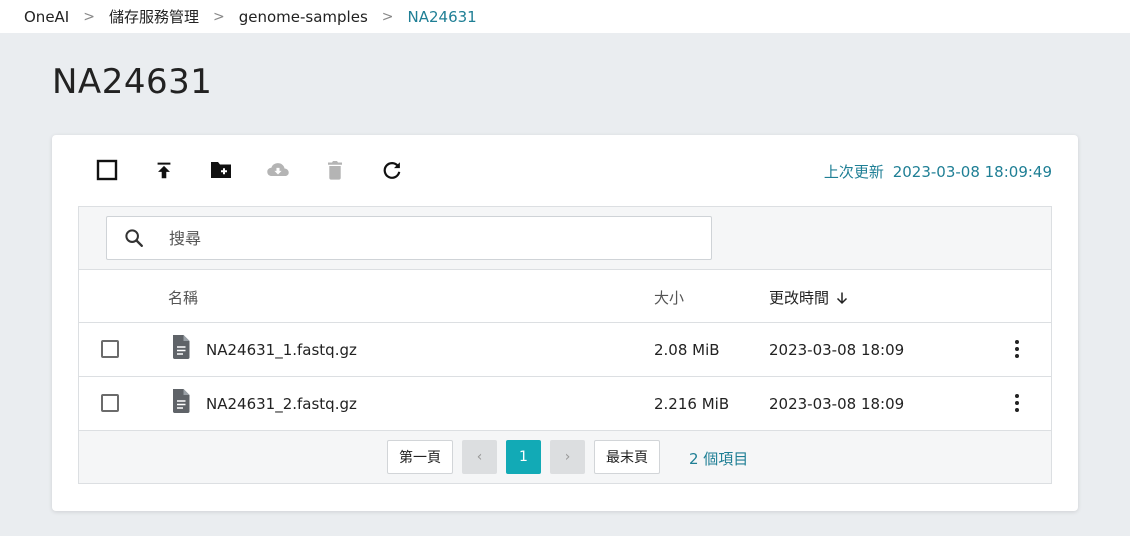  I want to click on new-folder-button, so click(221, 170).